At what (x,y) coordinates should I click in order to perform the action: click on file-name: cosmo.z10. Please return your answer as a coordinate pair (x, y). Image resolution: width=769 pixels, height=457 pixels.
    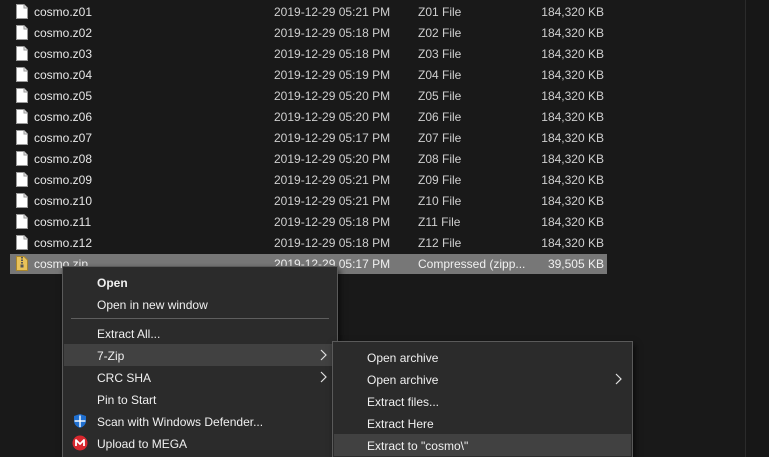
    Looking at the image, I should click on (63, 201).